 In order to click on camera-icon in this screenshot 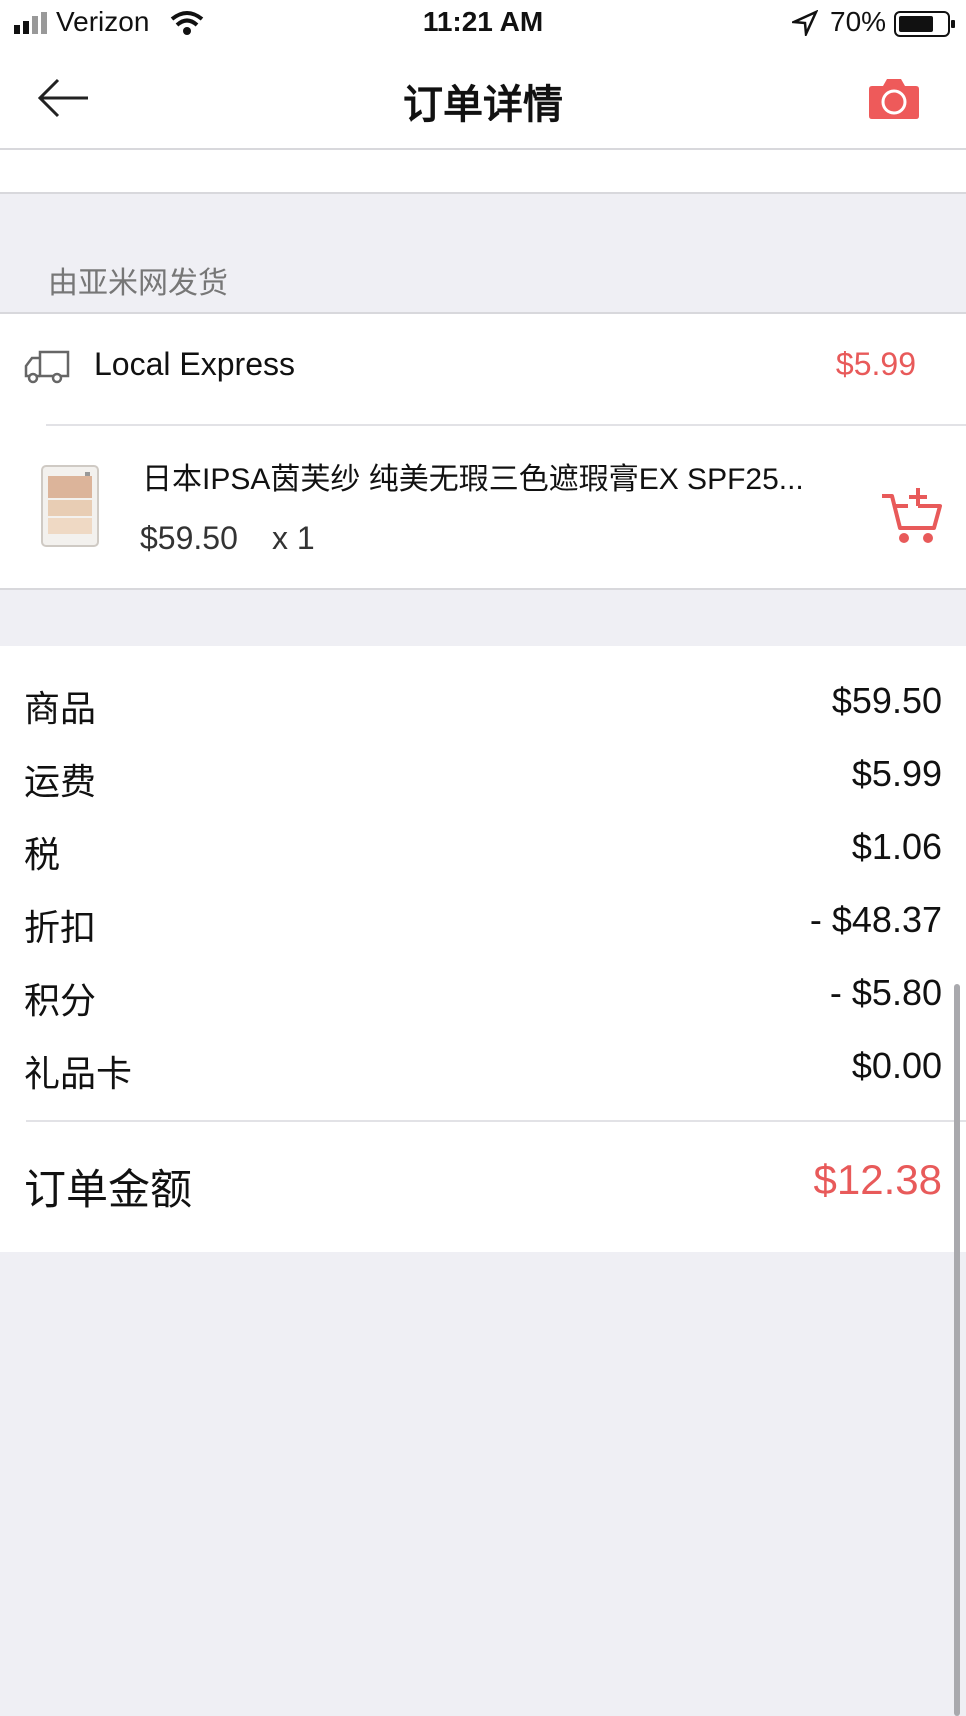, I will do `click(894, 98)`.